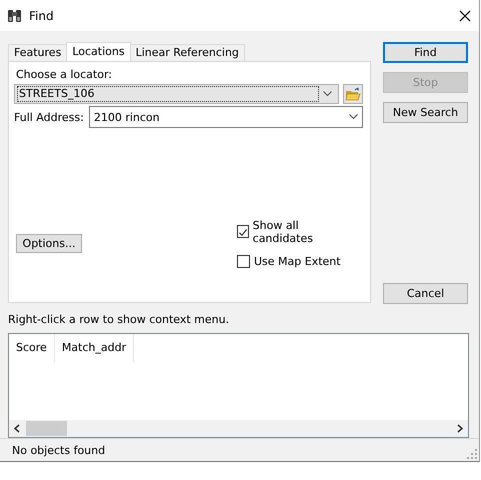 This screenshot has height=480, width=481. I want to click on browse-button, so click(353, 94).